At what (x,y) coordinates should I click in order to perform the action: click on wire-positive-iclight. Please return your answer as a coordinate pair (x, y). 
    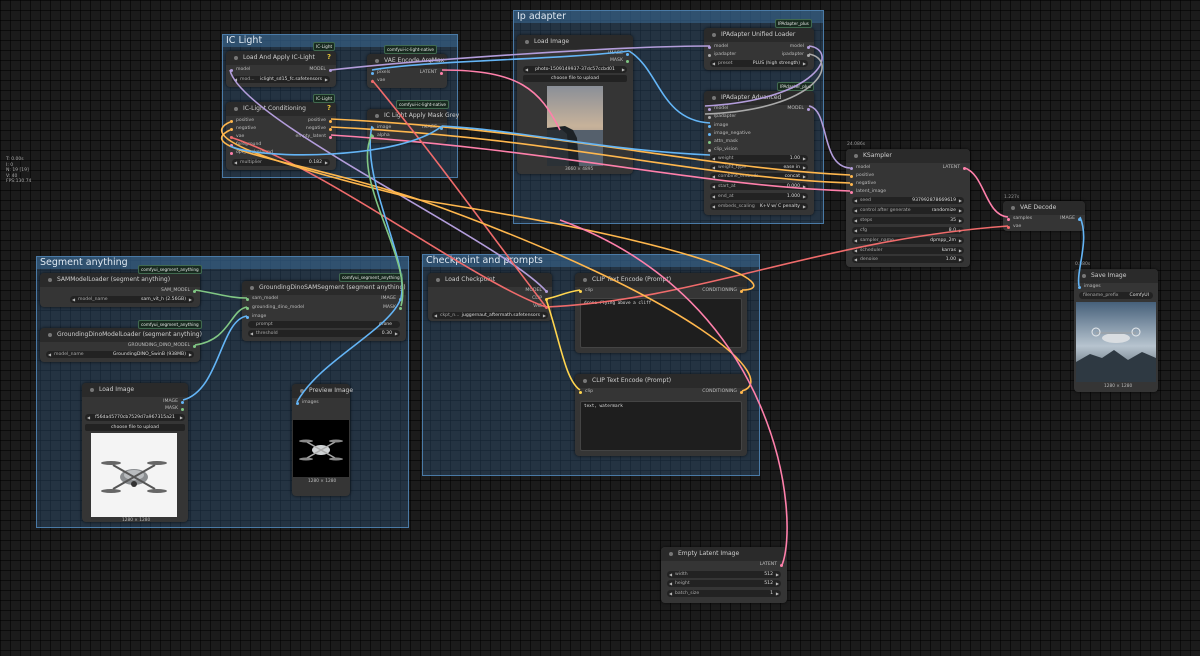
    Looking at the image, I should click on (590, 147).